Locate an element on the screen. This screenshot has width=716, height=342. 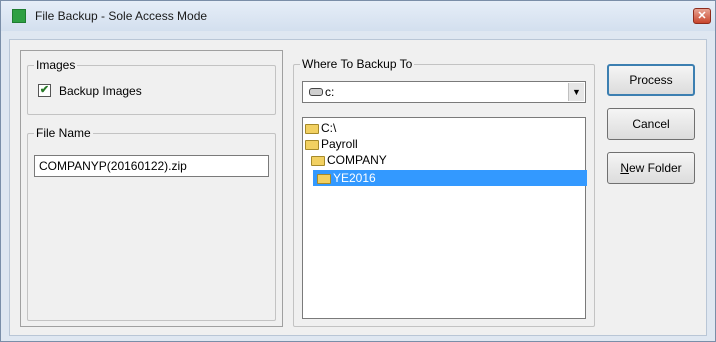
app-icon is located at coordinates (19, 16).